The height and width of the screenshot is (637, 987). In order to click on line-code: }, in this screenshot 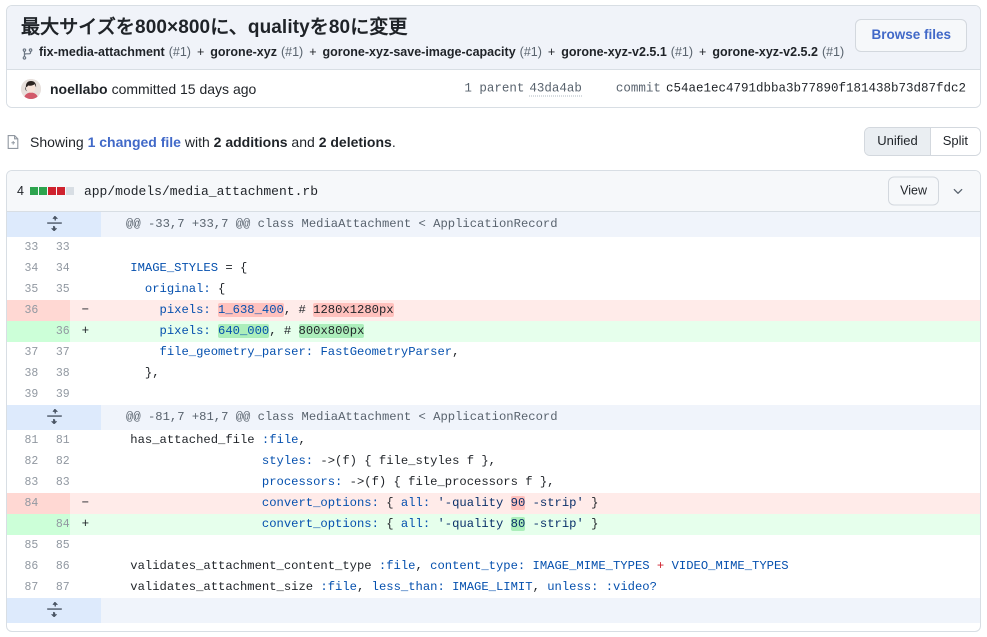, I will do `click(540, 373)`.